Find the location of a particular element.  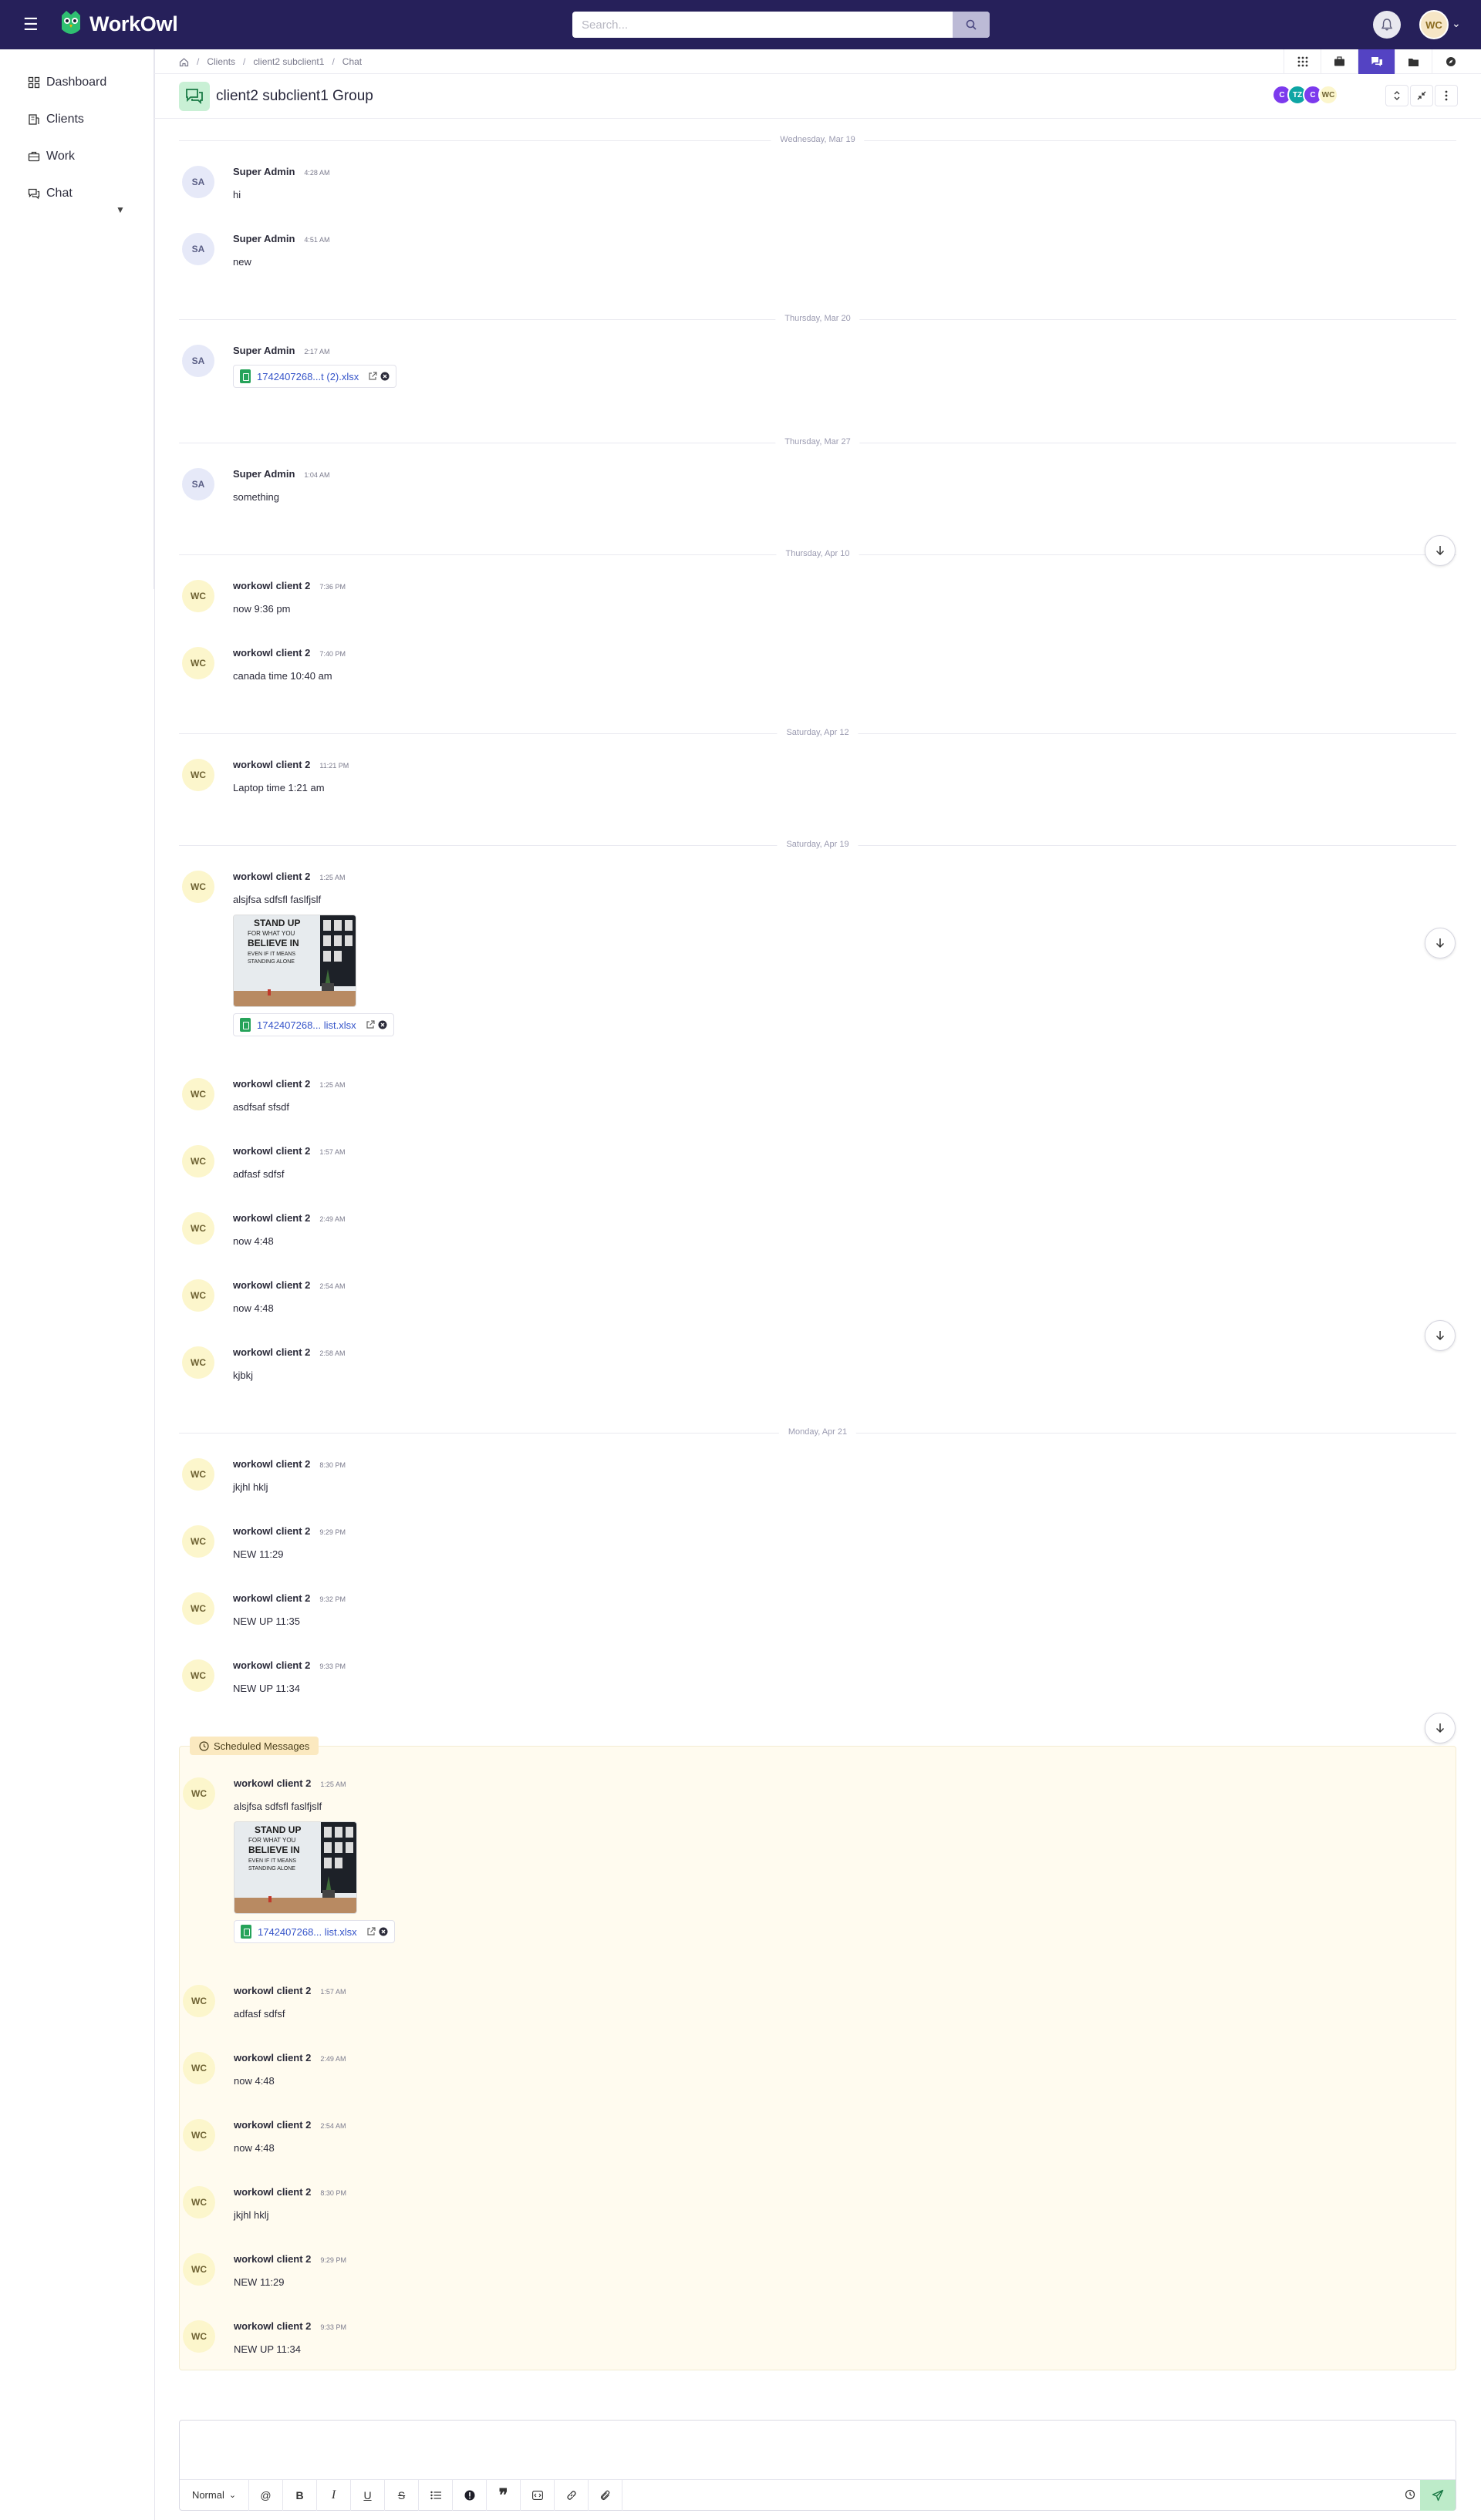

user-avatar: WC is located at coordinates (1434, 24).